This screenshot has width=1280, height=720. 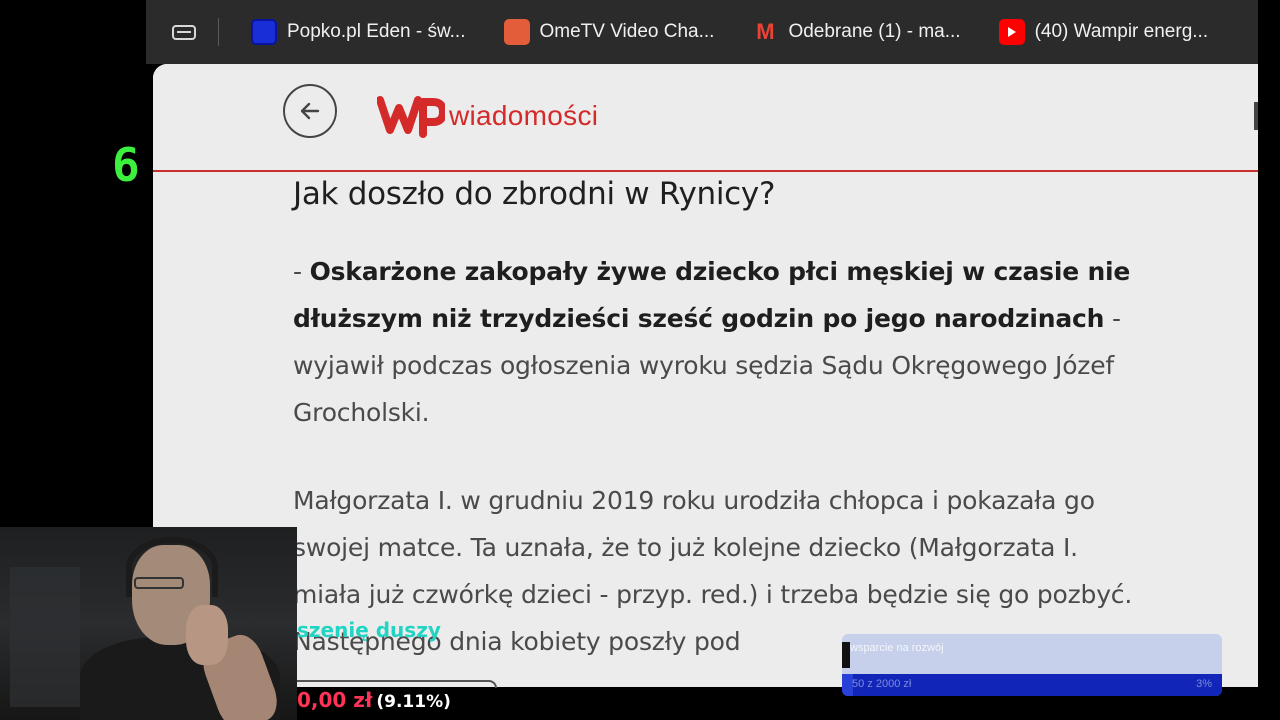 I want to click on gmail-favicon-icon: M, so click(x=765, y=31).